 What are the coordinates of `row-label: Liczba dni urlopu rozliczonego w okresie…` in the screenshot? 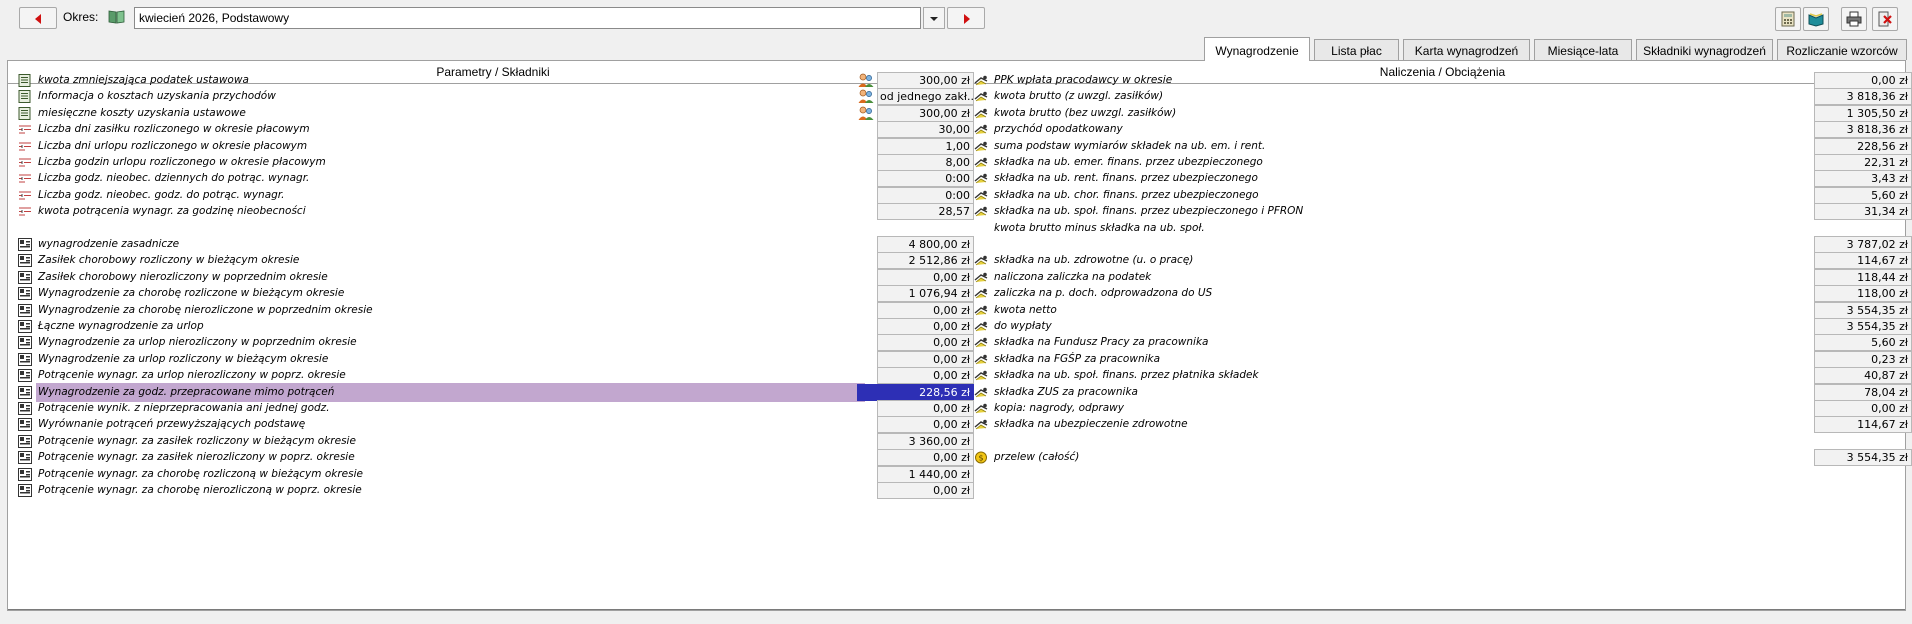 It's located at (173, 145).